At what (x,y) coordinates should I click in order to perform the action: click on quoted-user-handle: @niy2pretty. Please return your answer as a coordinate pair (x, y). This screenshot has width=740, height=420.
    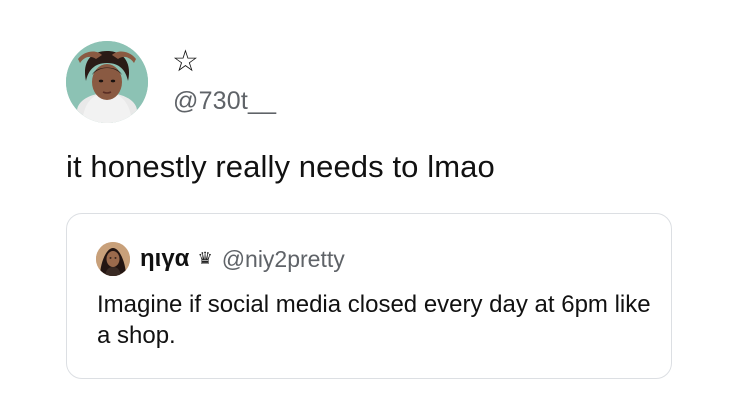
    Looking at the image, I should click on (283, 259).